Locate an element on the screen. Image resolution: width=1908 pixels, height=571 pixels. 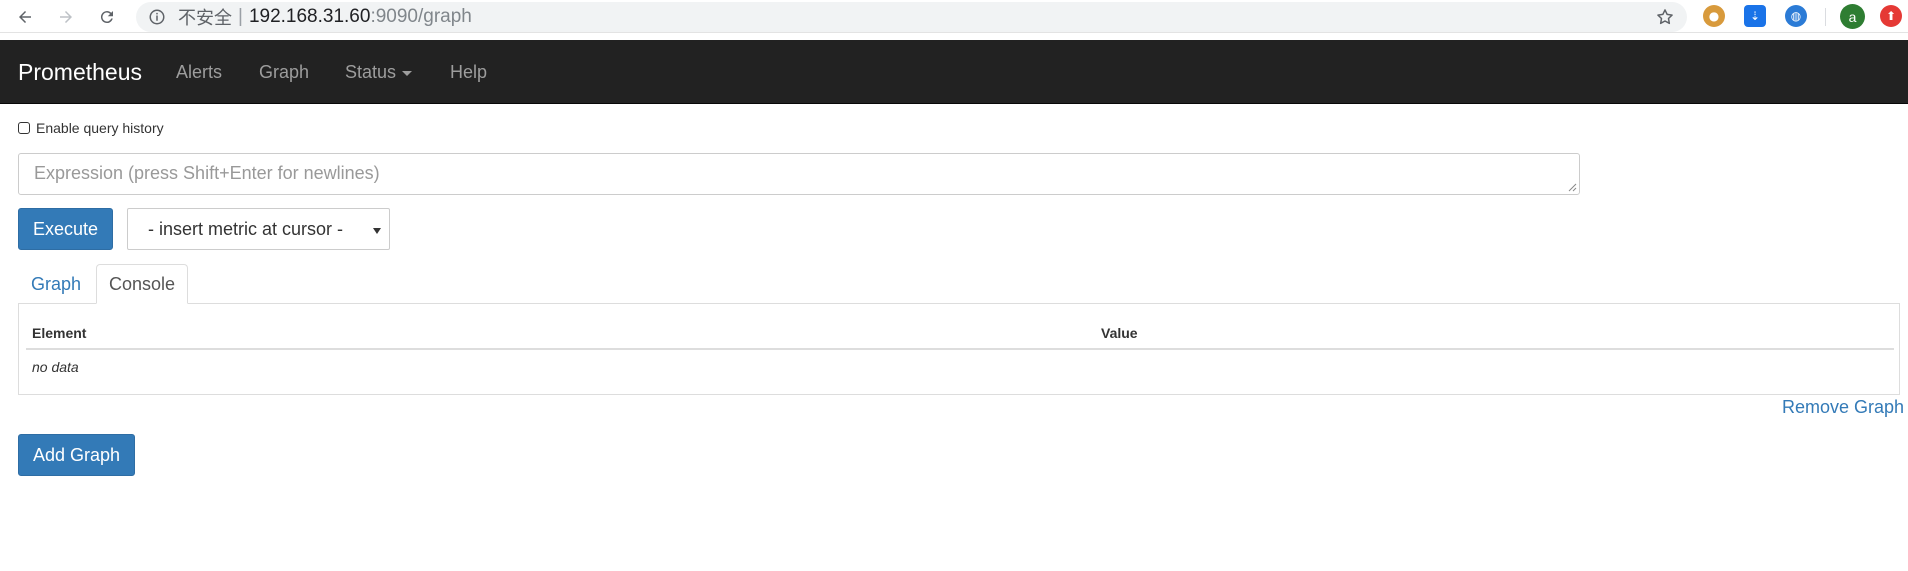
save-extension-icon: ⇣ is located at coordinates (1755, 16).